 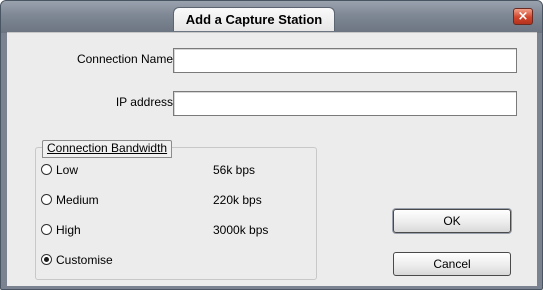 I want to click on radio-low-label: Low, so click(x=67, y=170).